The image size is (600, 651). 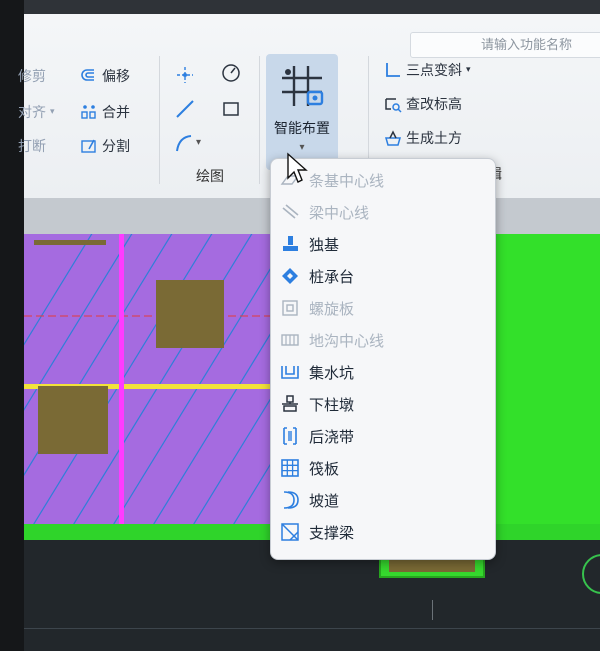 What do you see at coordinates (383, 212) in the screenshot?
I see `menu-item-beam-centerline: 梁中心线` at bounding box center [383, 212].